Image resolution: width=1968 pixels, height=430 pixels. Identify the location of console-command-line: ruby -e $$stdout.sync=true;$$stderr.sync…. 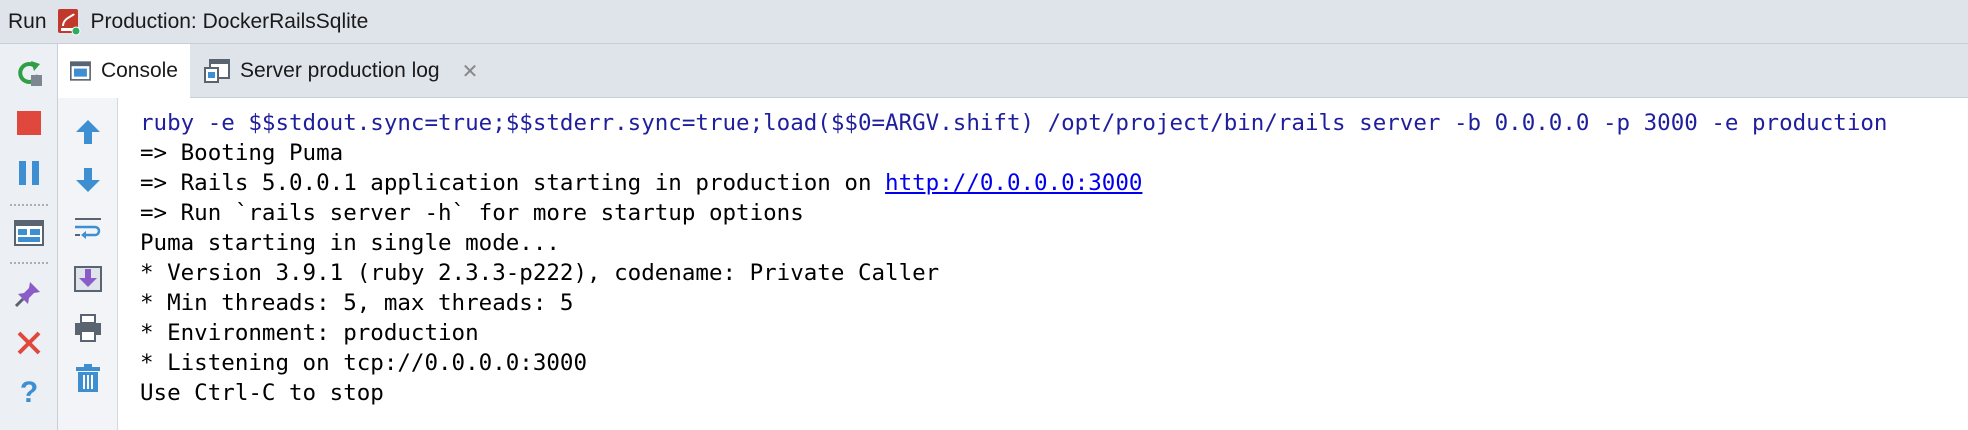
(1014, 123).